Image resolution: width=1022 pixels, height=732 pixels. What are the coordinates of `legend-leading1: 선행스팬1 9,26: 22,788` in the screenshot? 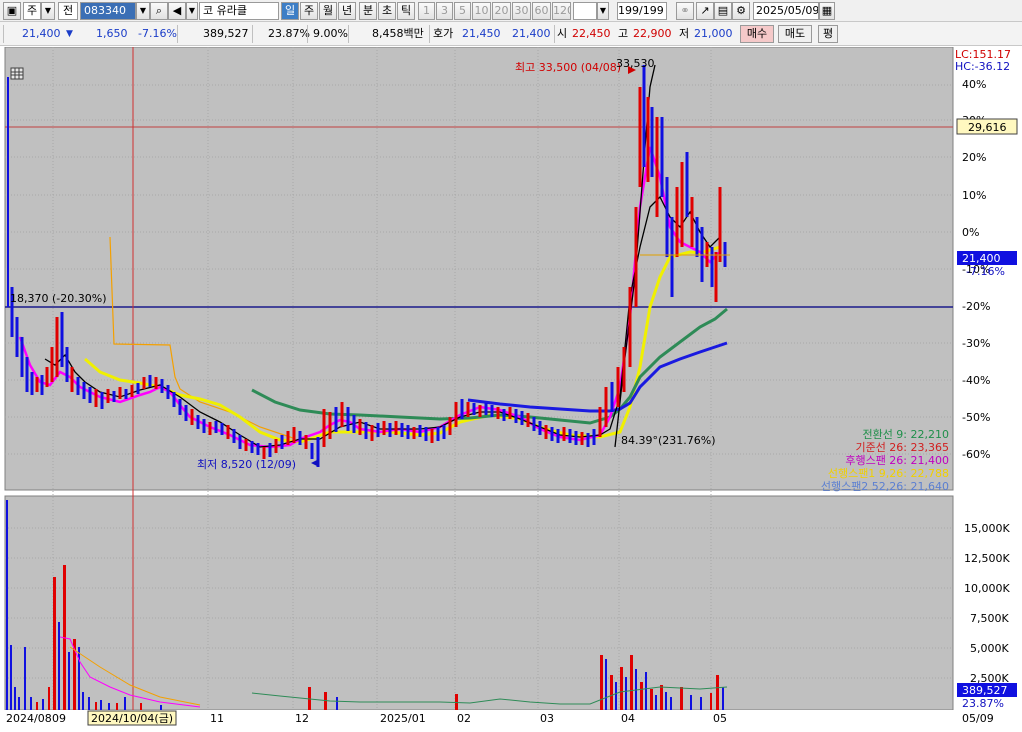 It's located at (888, 473).